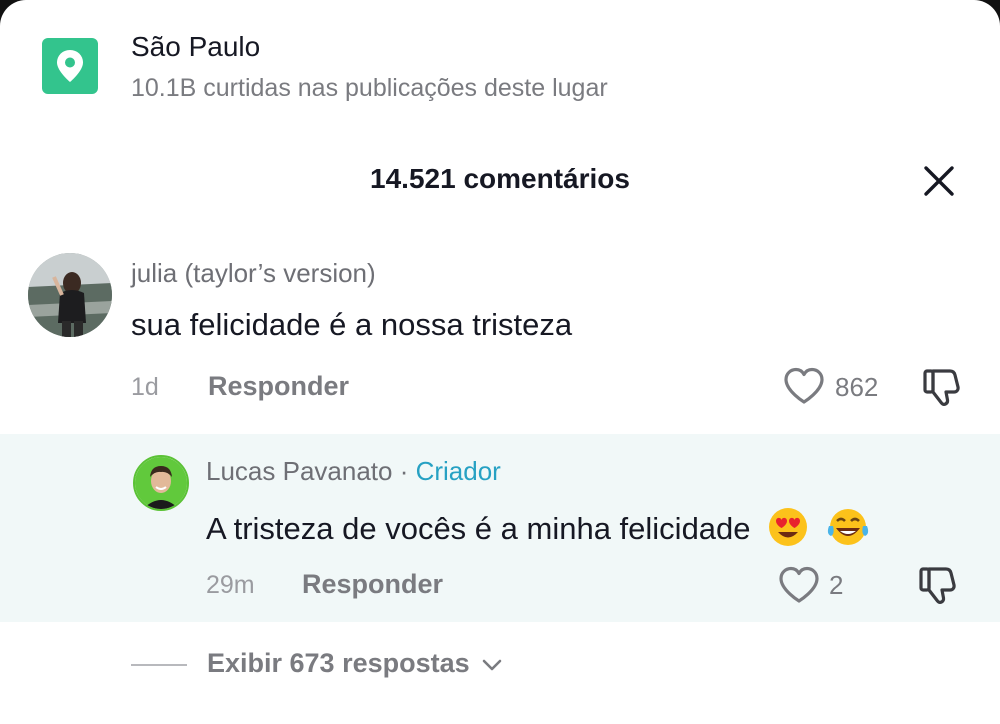 This screenshot has height=724, width=1000. What do you see at coordinates (159, 665) in the screenshot?
I see `divider-line` at bounding box center [159, 665].